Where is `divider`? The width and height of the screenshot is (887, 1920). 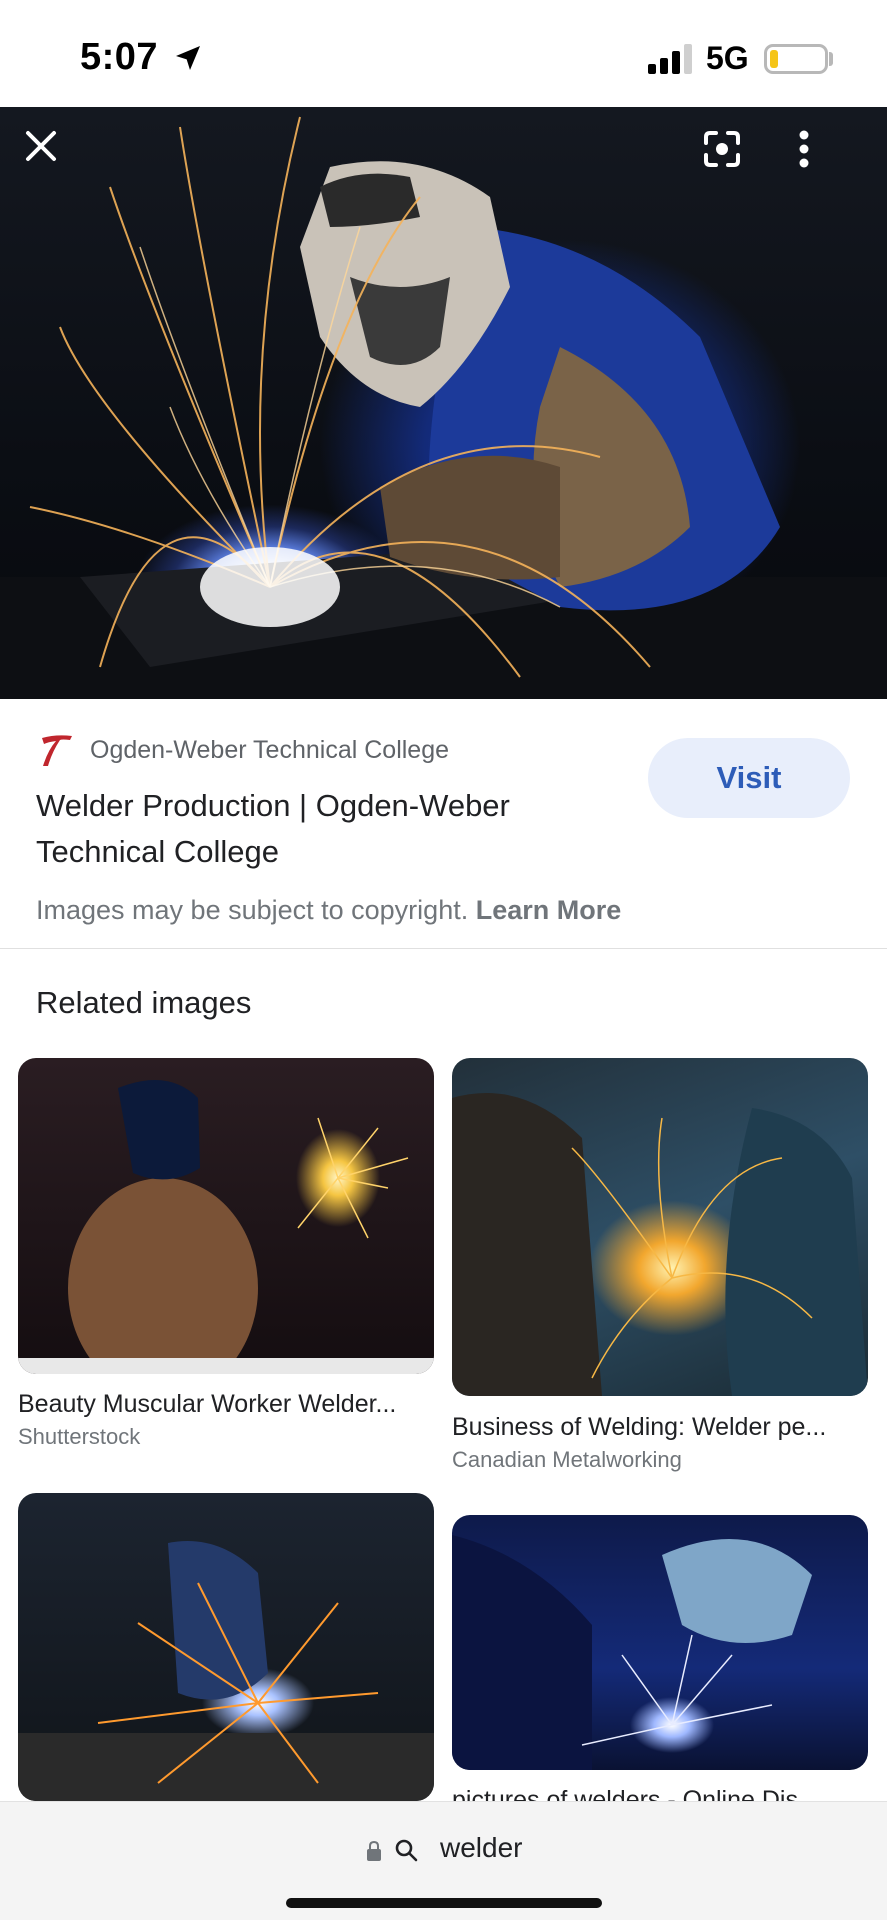 divider is located at coordinates (443, 948).